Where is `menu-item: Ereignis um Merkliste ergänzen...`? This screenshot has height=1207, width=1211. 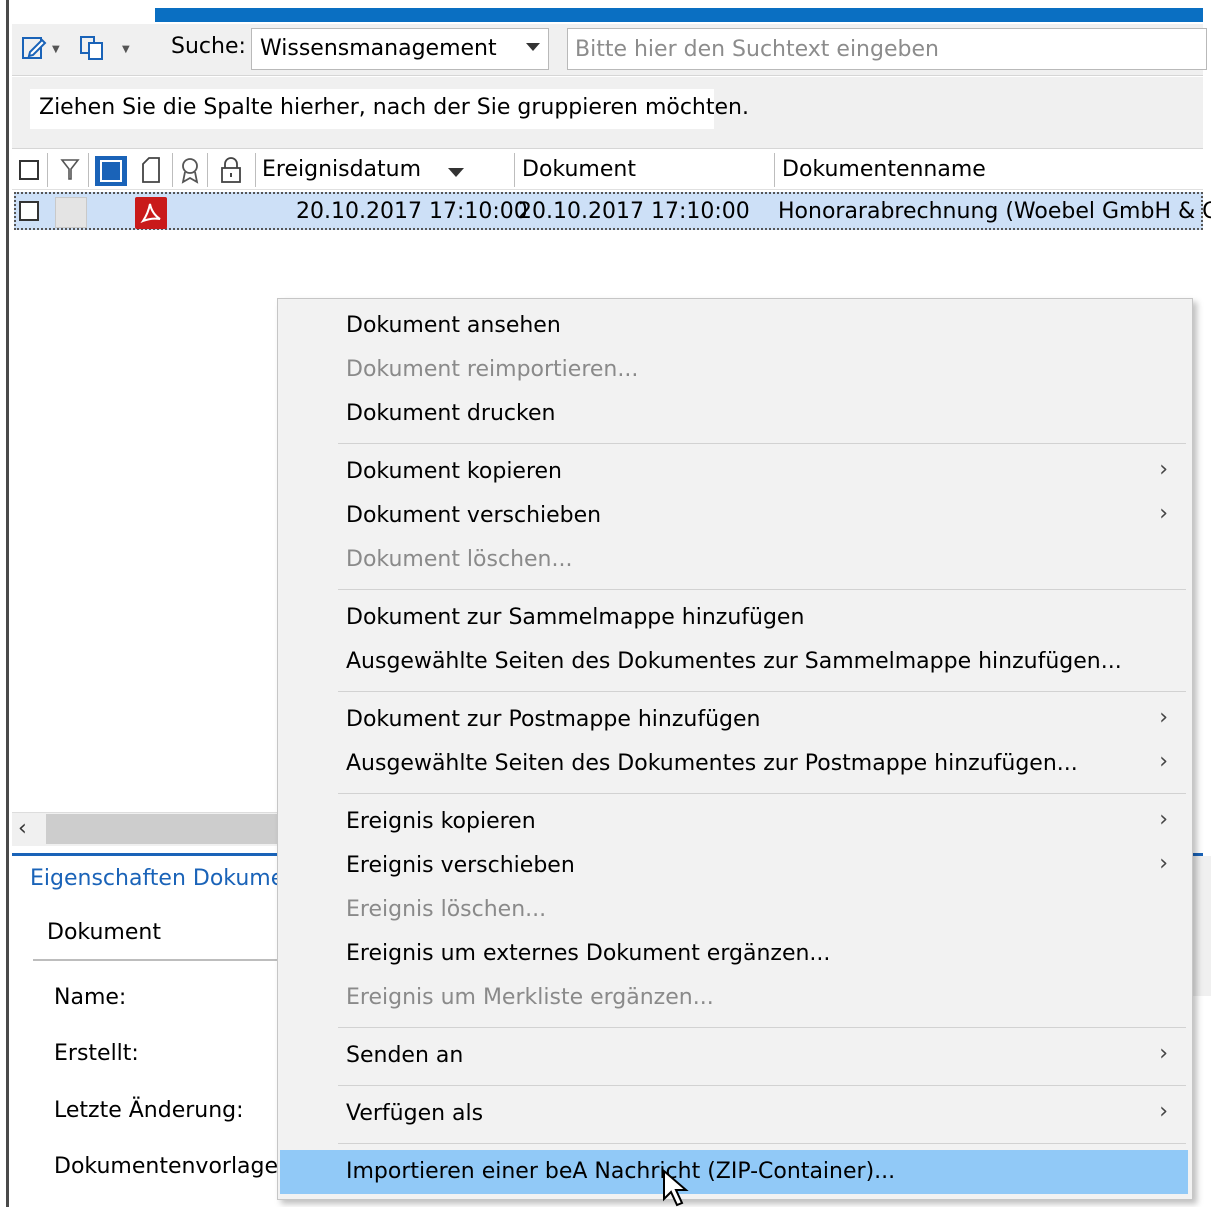
menu-item: Ereignis um Merkliste ergänzen... is located at coordinates (734, 998).